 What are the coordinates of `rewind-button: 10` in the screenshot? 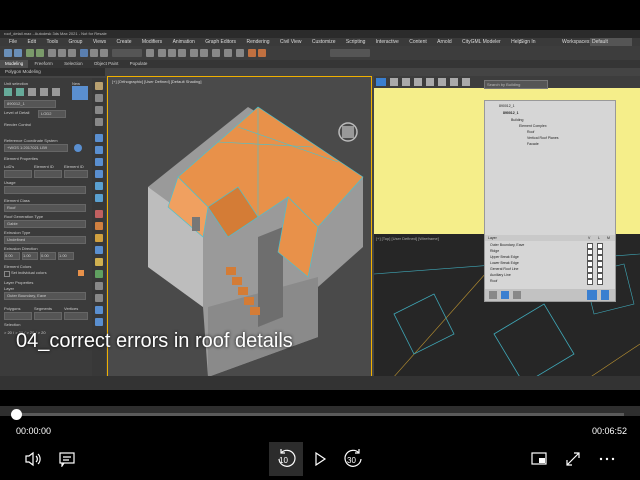 It's located at (286, 459).